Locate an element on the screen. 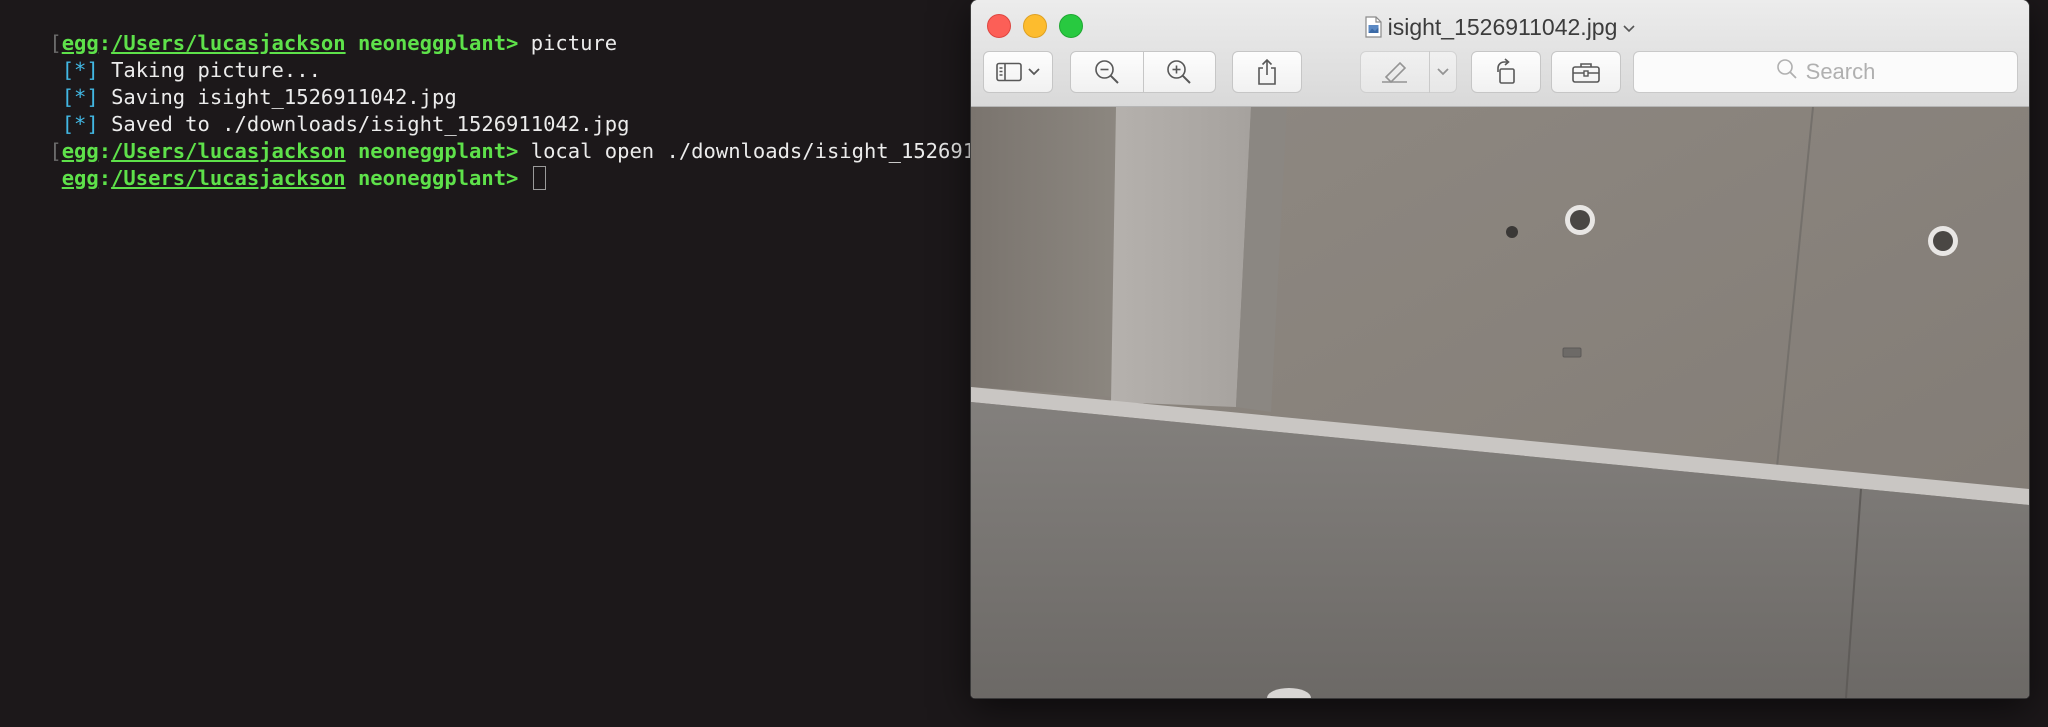  terminal-command is located at coordinates (524, 178).